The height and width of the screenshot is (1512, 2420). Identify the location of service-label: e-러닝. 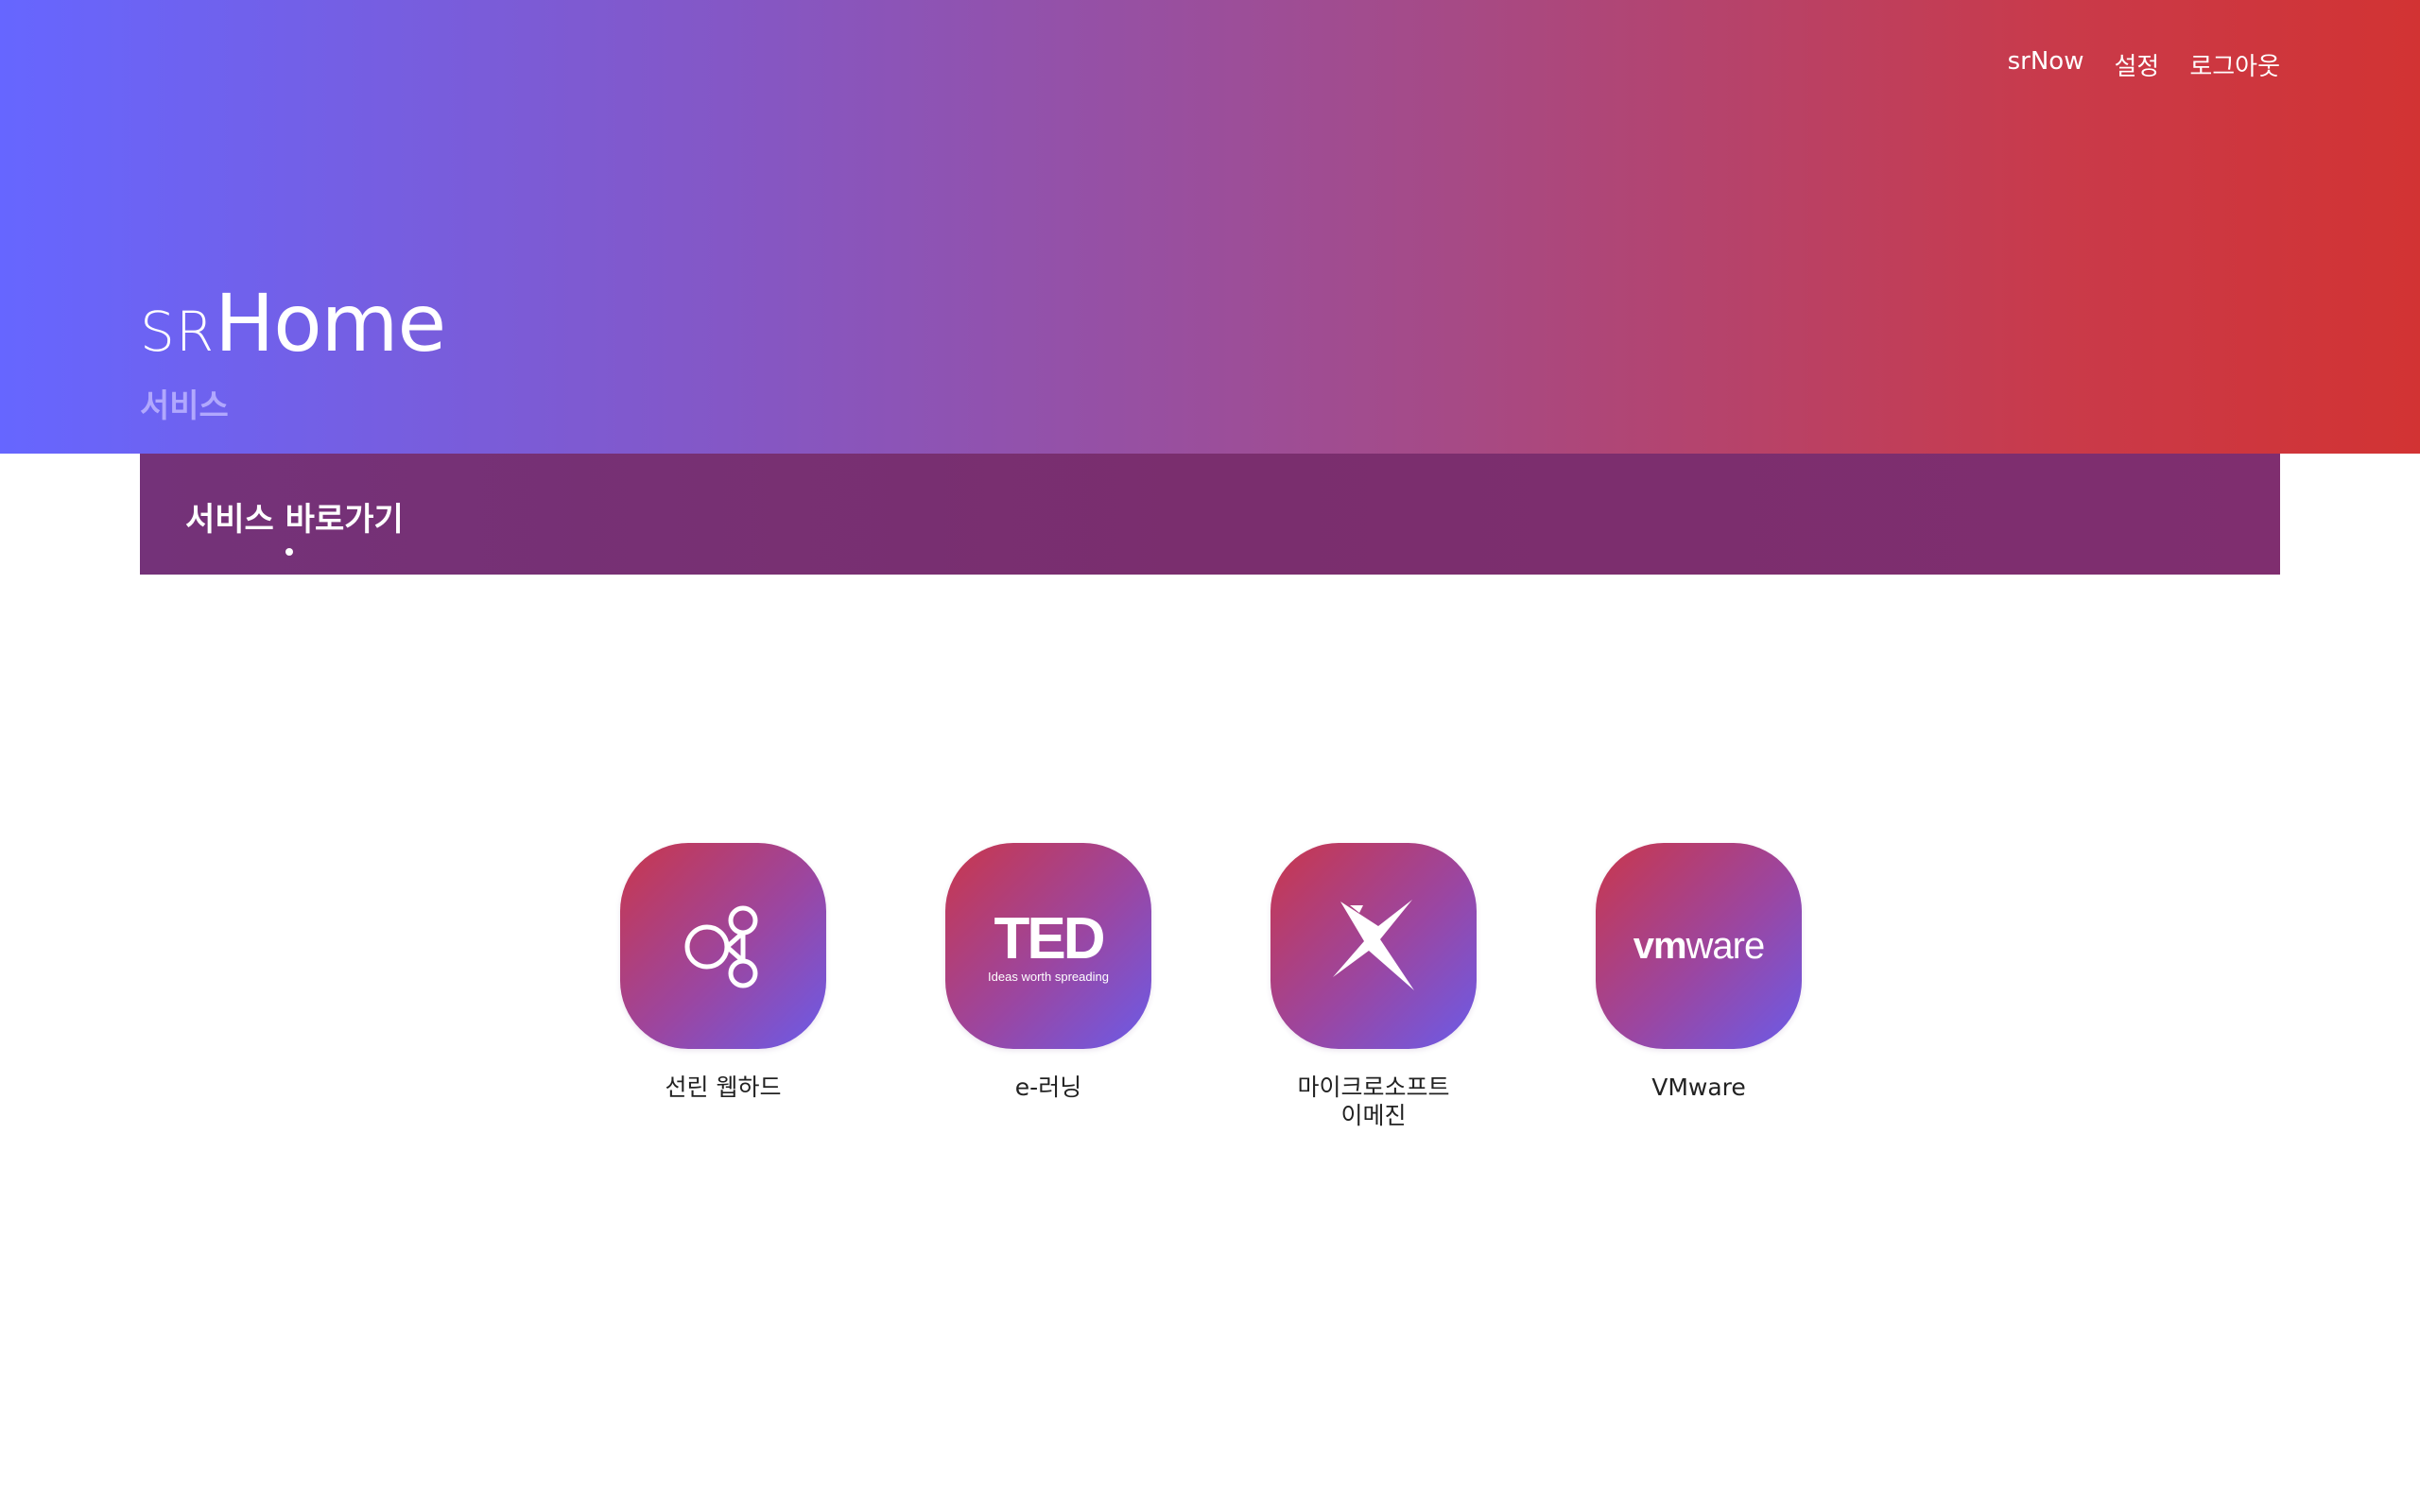
(1048, 1087).